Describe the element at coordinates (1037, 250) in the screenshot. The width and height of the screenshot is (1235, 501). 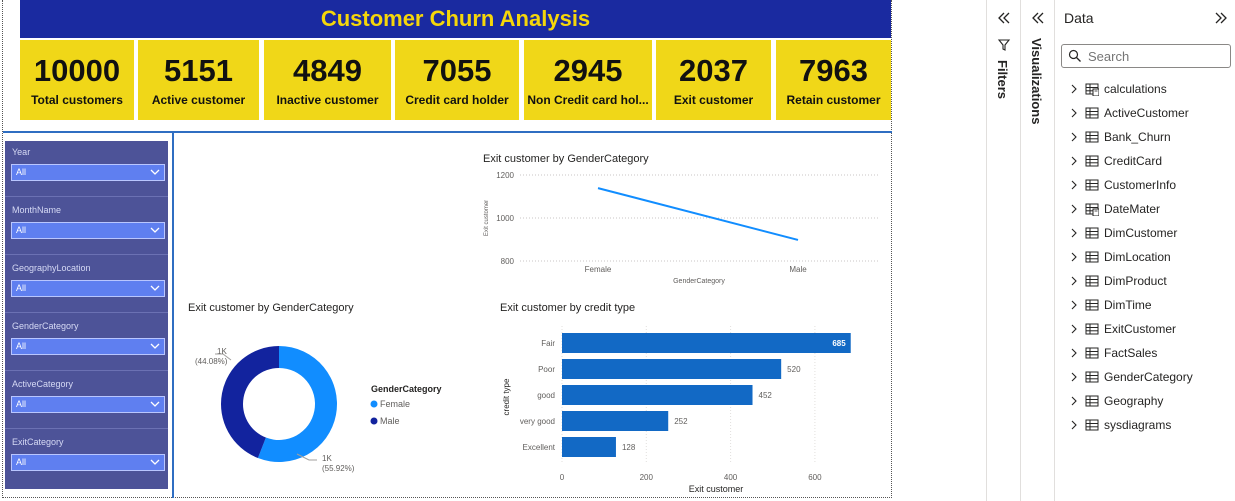
I see `visualizations-pane: Visualizations` at that location.